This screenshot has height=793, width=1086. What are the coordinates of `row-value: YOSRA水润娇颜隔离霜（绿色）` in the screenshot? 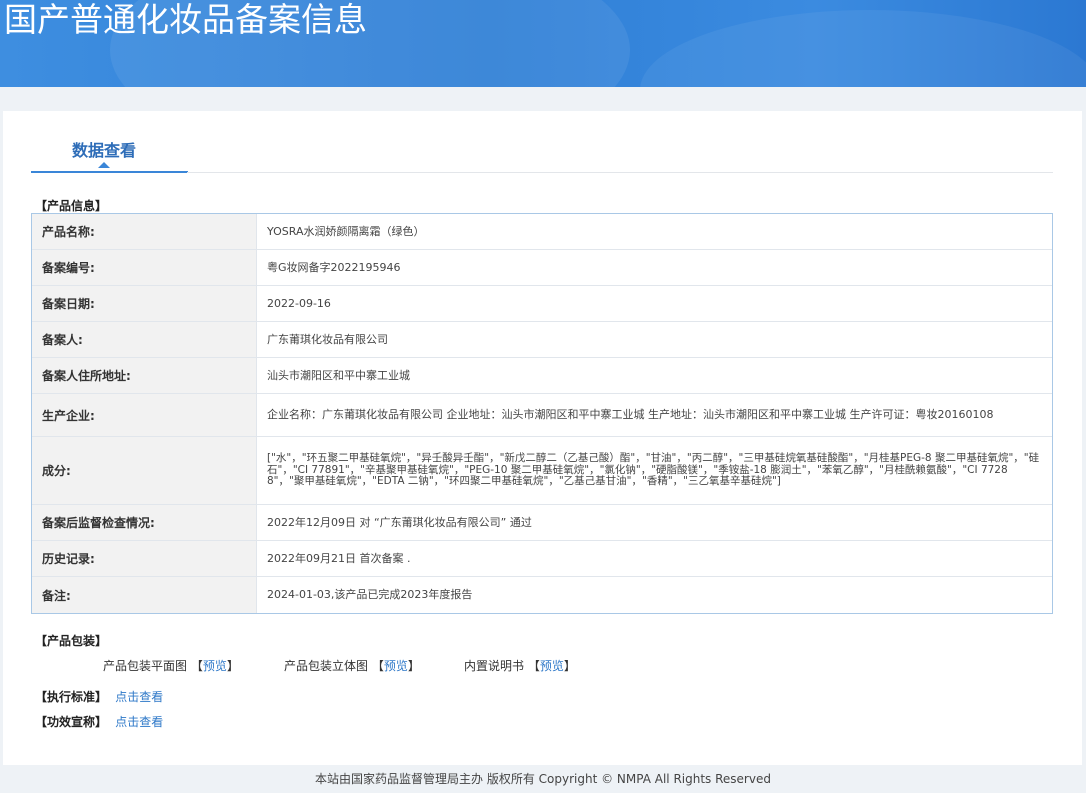 It's located at (346, 231).